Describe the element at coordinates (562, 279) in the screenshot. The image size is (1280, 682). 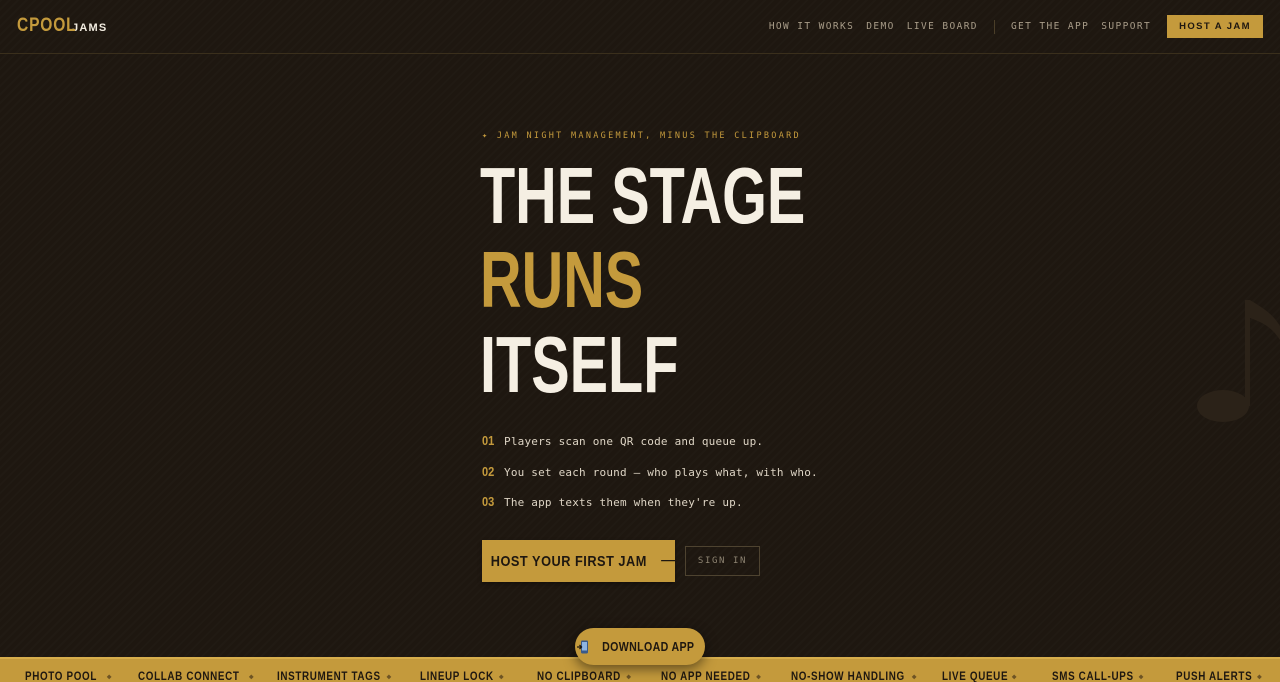
I see `headline-line-2: RUNS` at that location.